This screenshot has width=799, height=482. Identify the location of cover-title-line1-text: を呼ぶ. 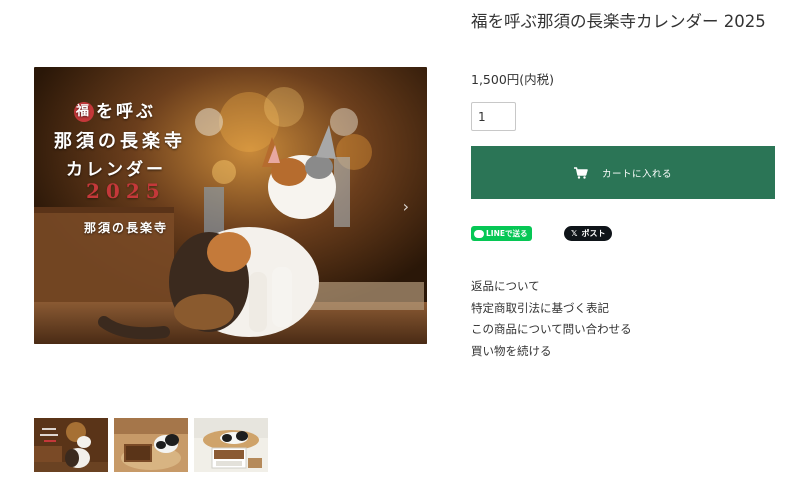
(126, 112).